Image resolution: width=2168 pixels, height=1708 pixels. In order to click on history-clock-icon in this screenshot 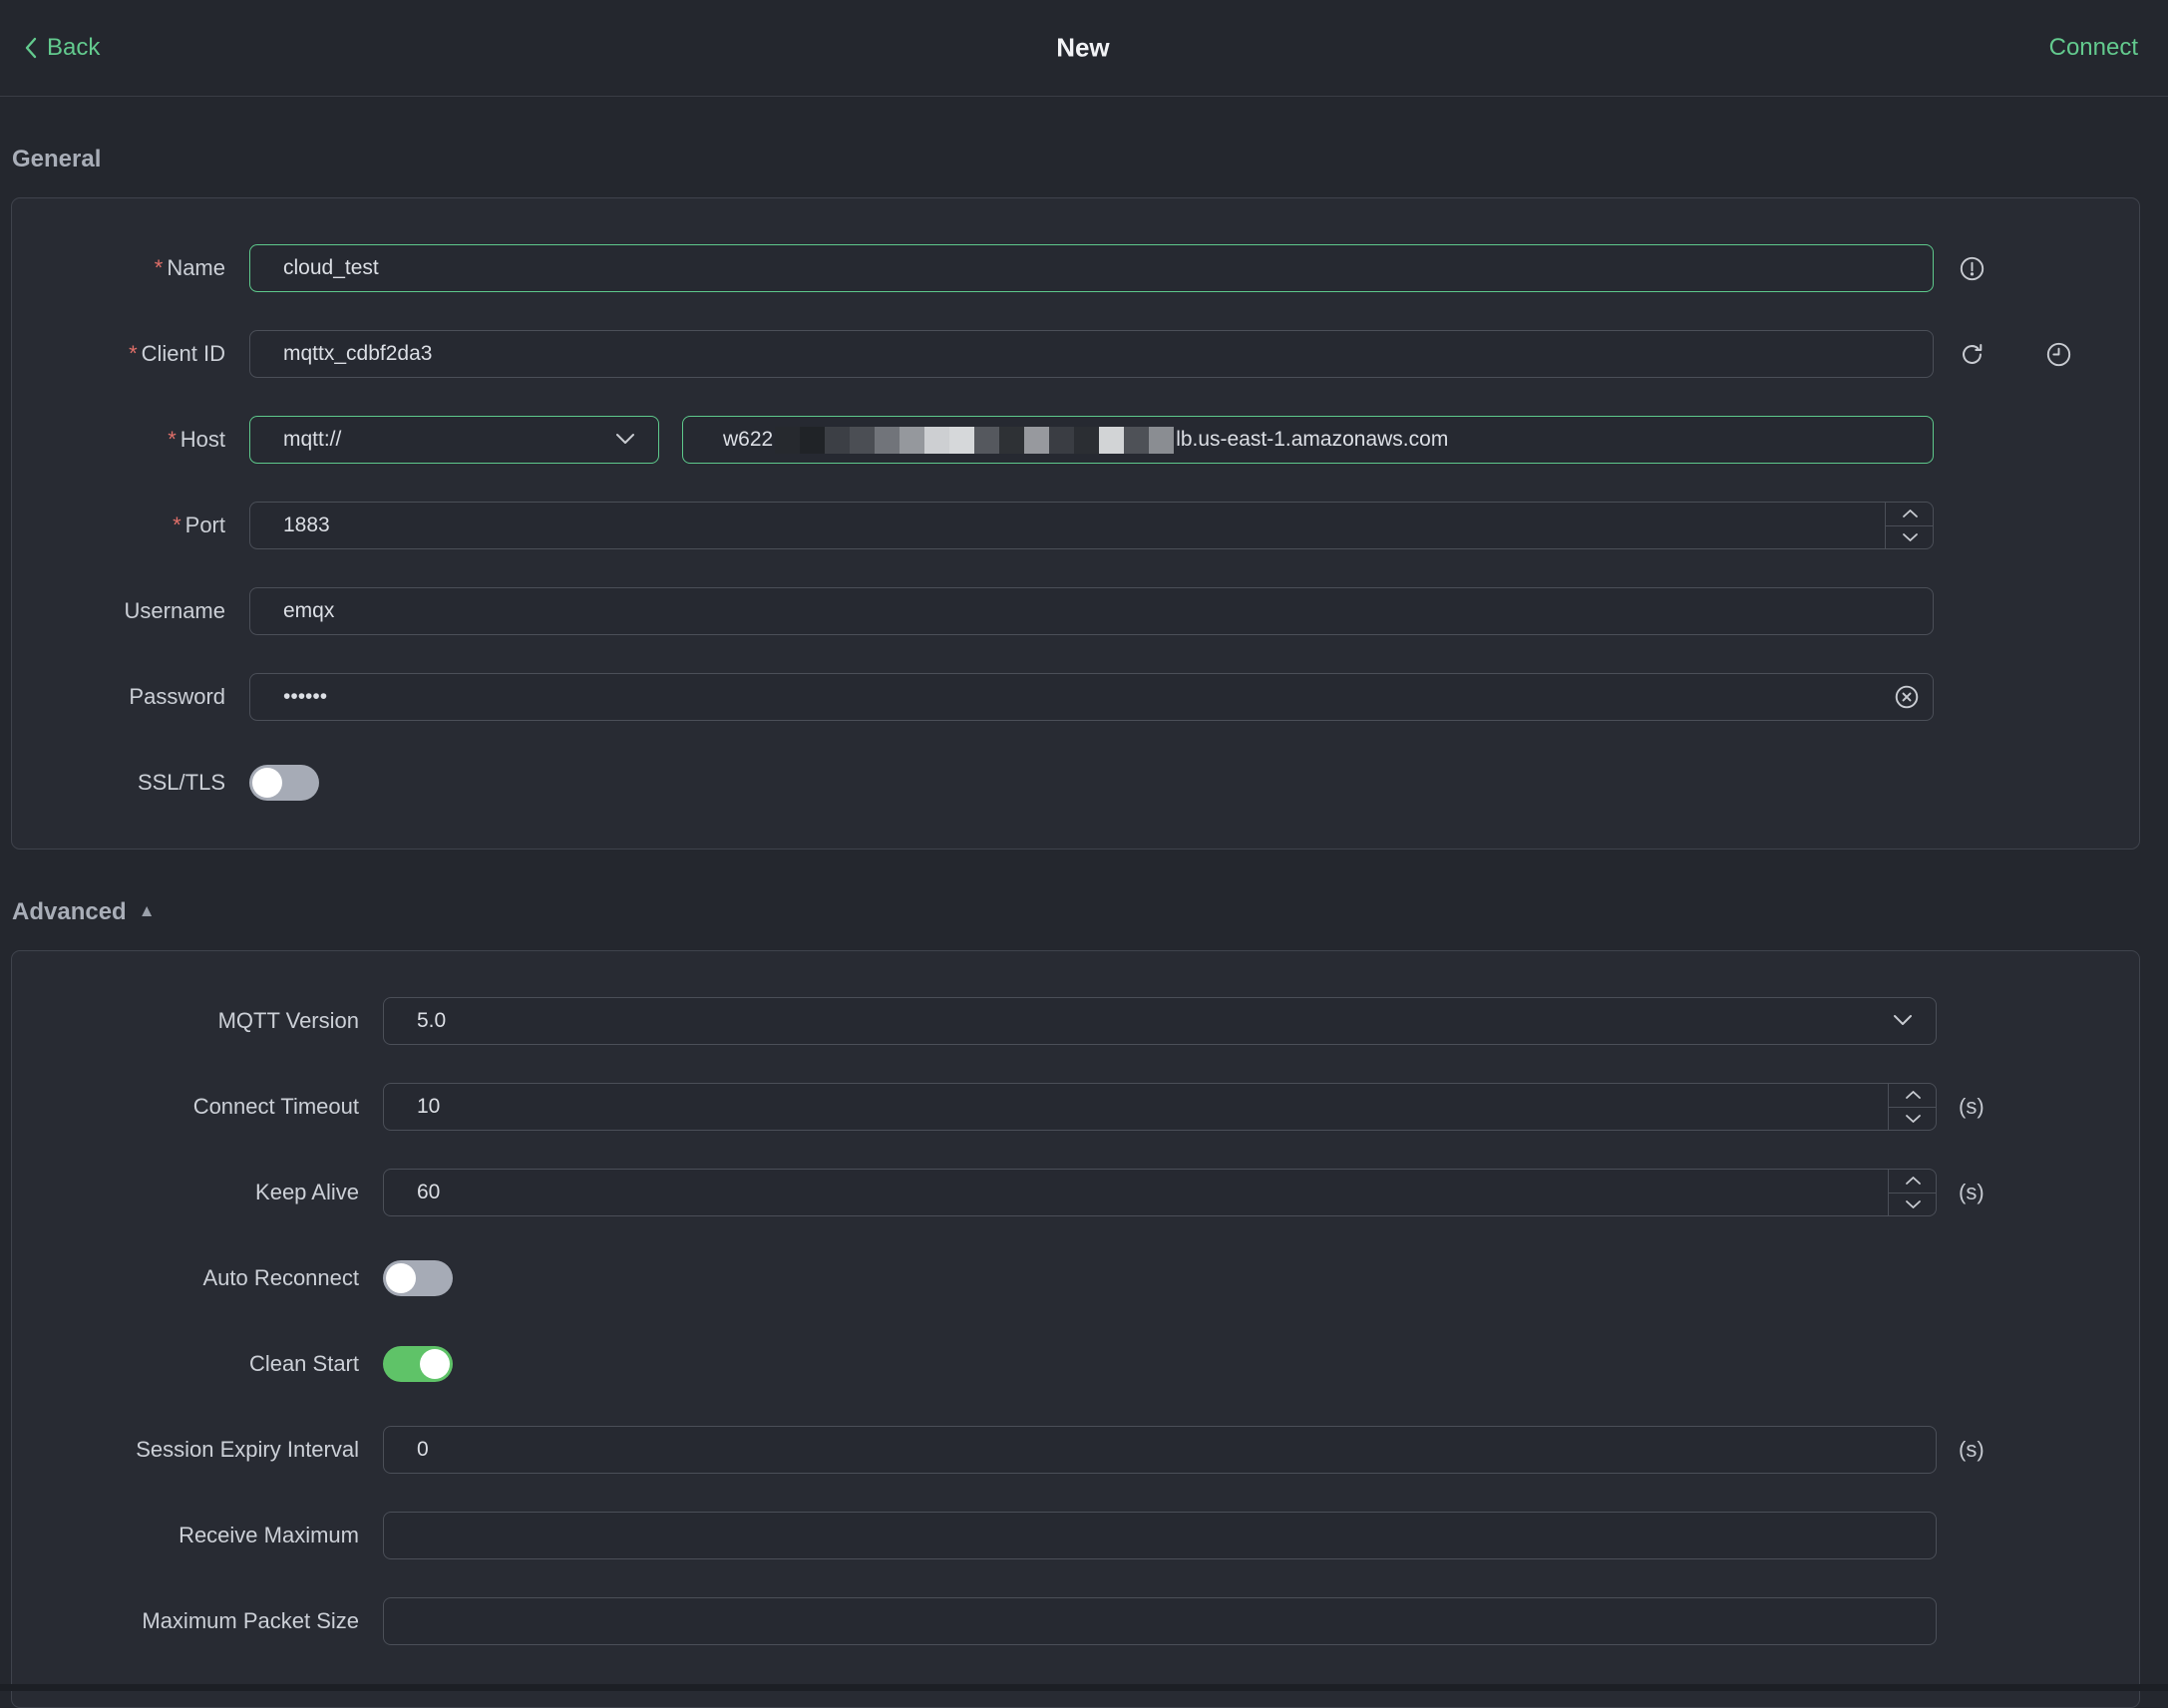, I will do `click(2058, 355)`.